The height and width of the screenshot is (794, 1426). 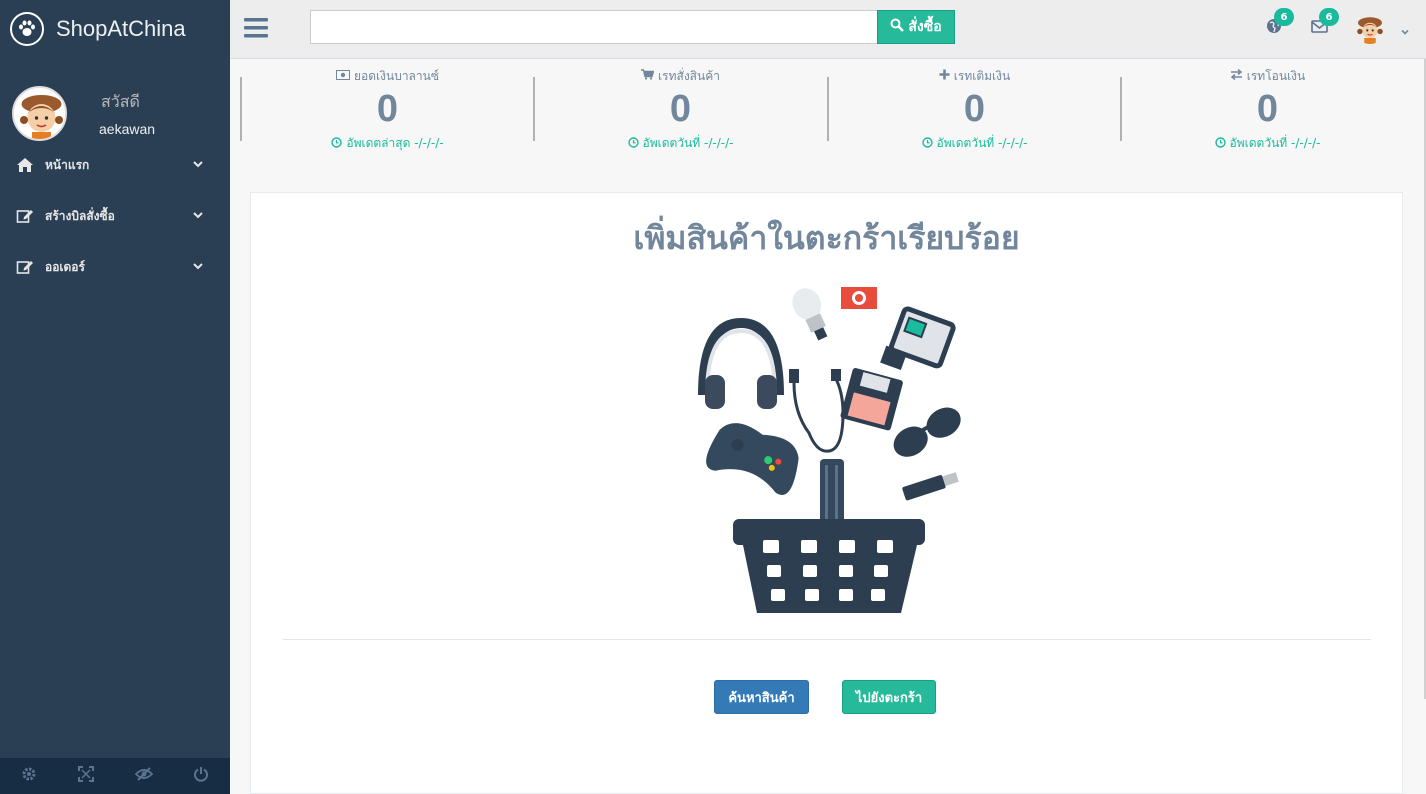 What do you see at coordinates (889, 697) in the screenshot?
I see `go-to-cart-button: ไปยังตะกร้า` at bounding box center [889, 697].